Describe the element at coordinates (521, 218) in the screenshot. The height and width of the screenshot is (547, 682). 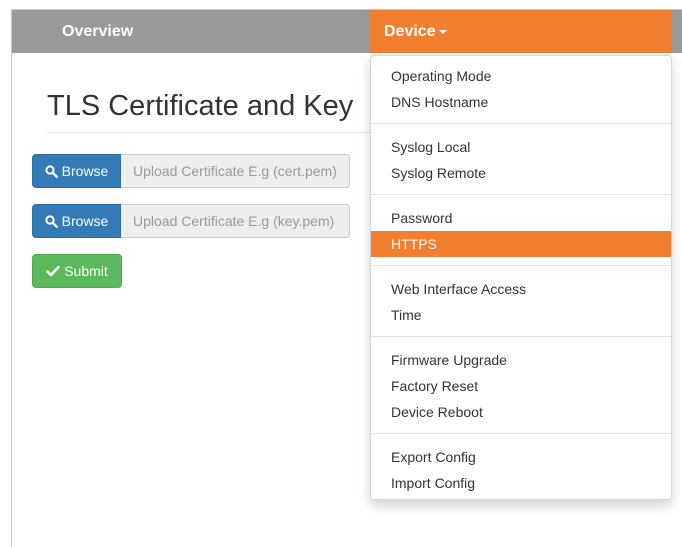
I see `menu-item-password: Password` at that location.